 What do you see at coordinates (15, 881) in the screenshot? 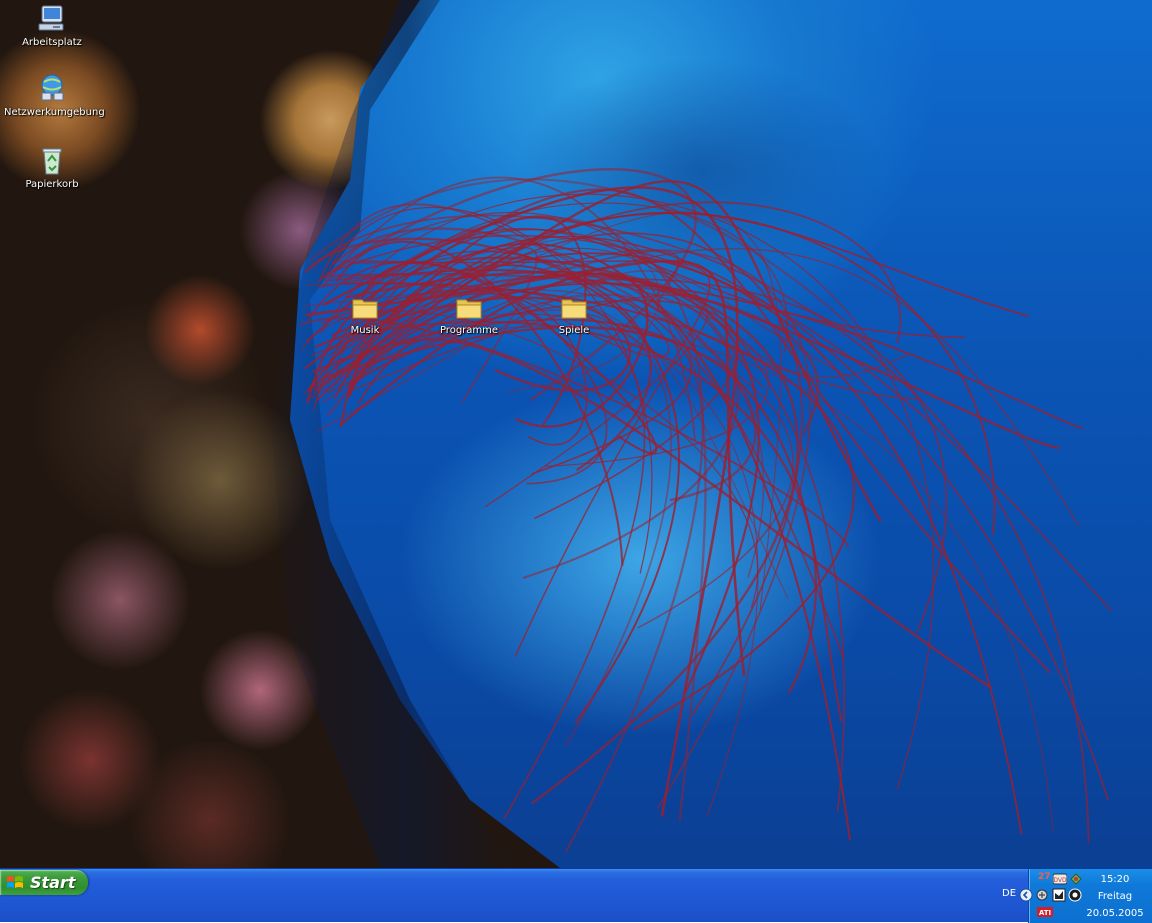
I see `windows-logo-icon` at bounding box center [15, 881].